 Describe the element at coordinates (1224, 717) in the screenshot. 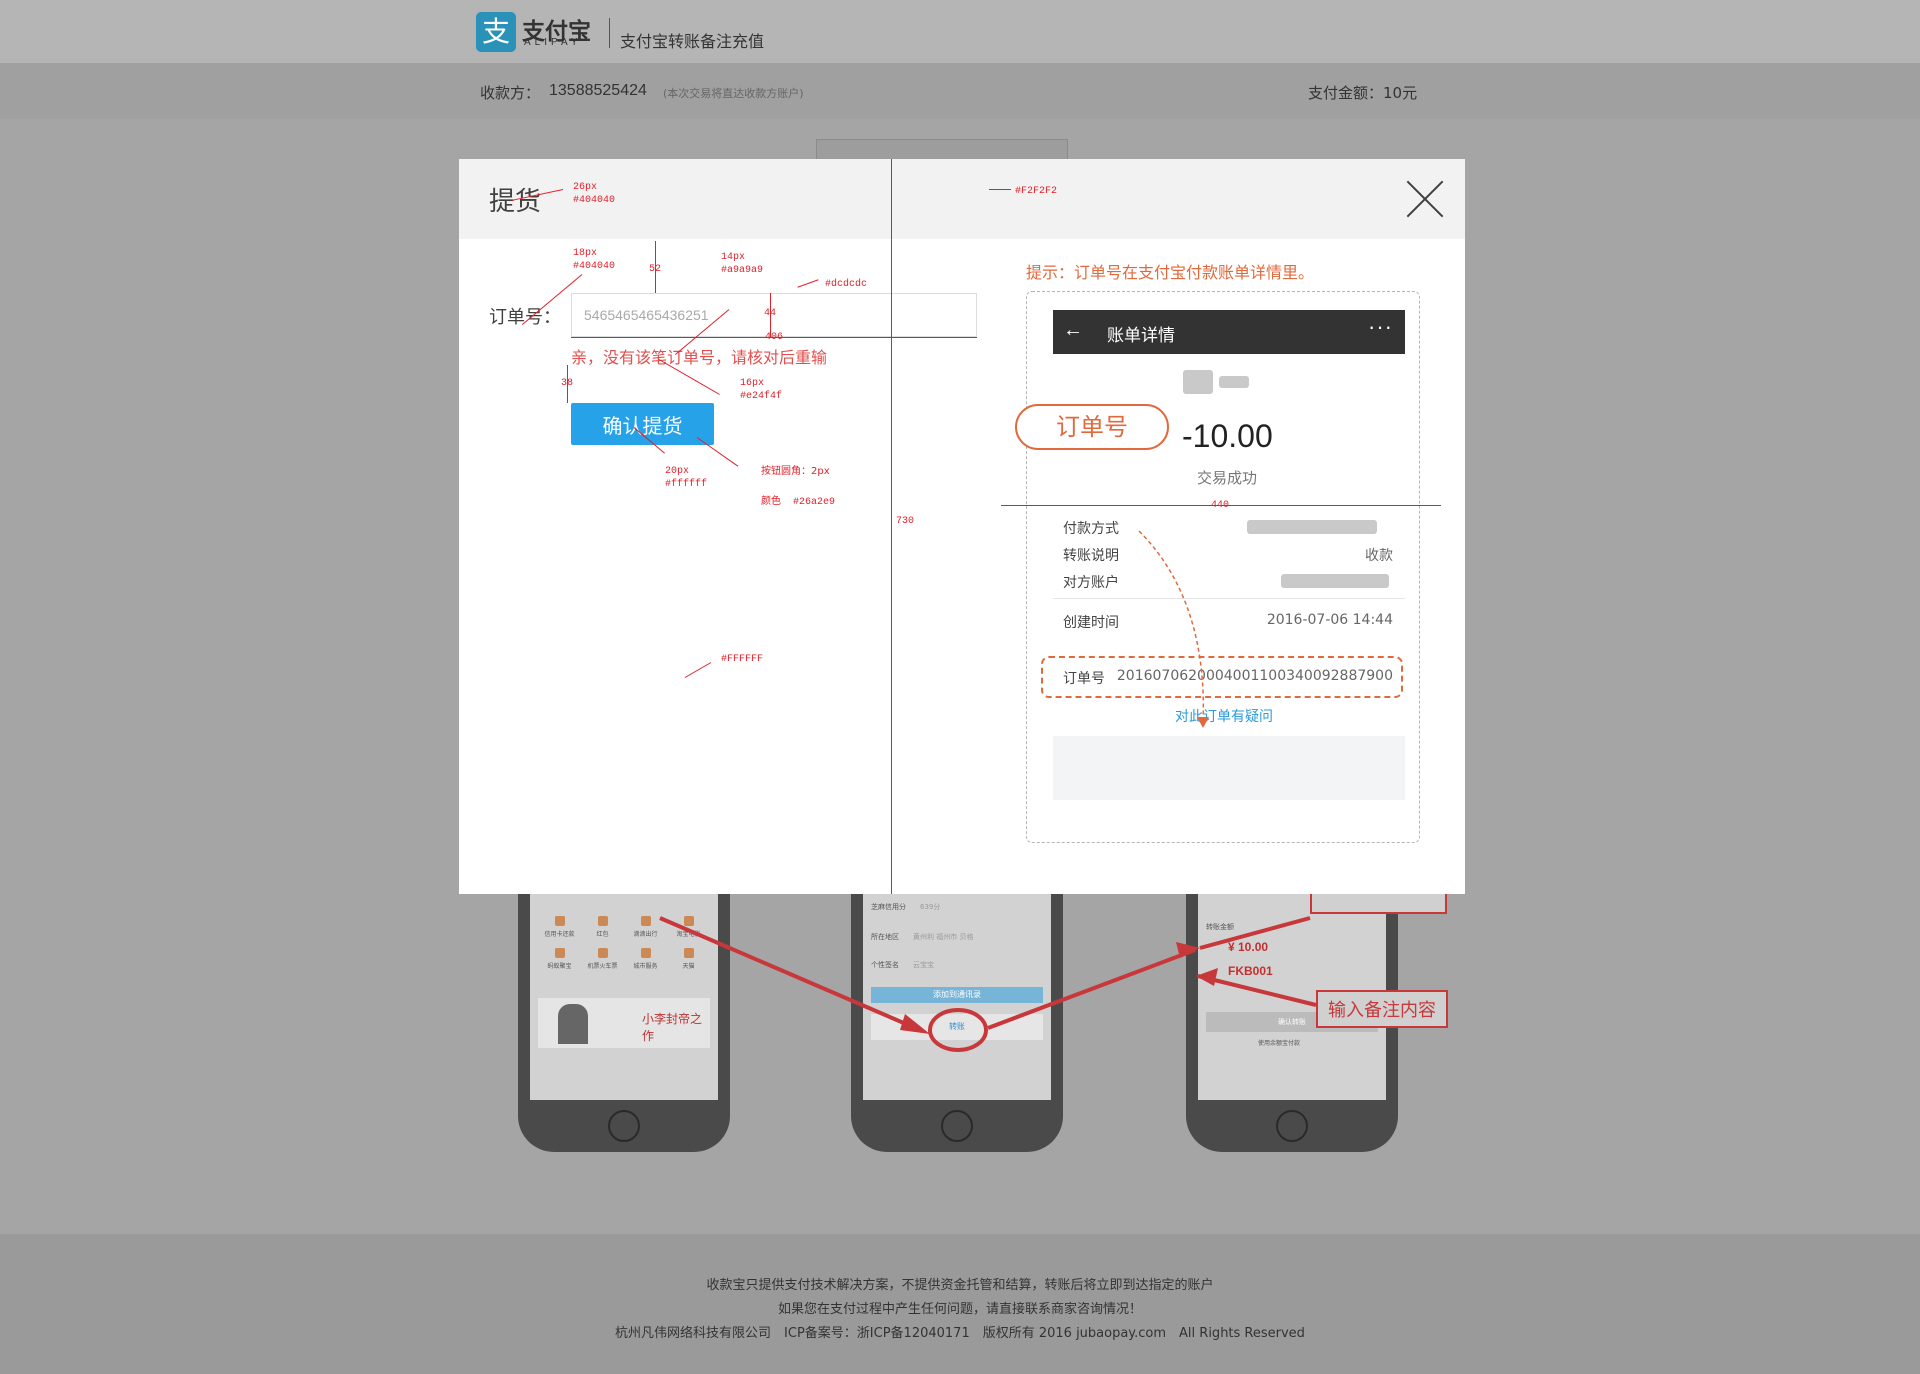

I see `bill-question-link: 对此订单有疑问` at that location.